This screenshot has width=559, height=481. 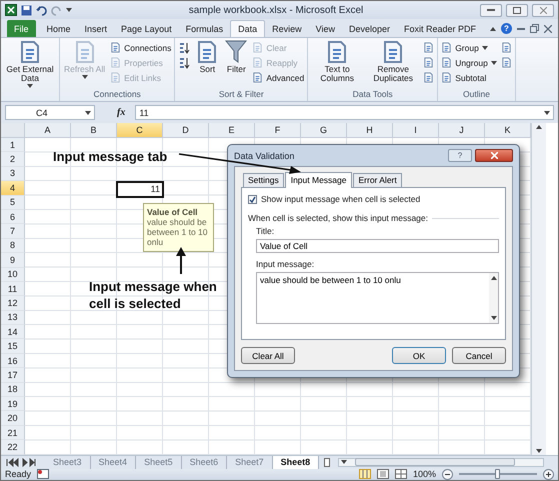 I want to click on row-header: 14, so click(x=13, y=332).